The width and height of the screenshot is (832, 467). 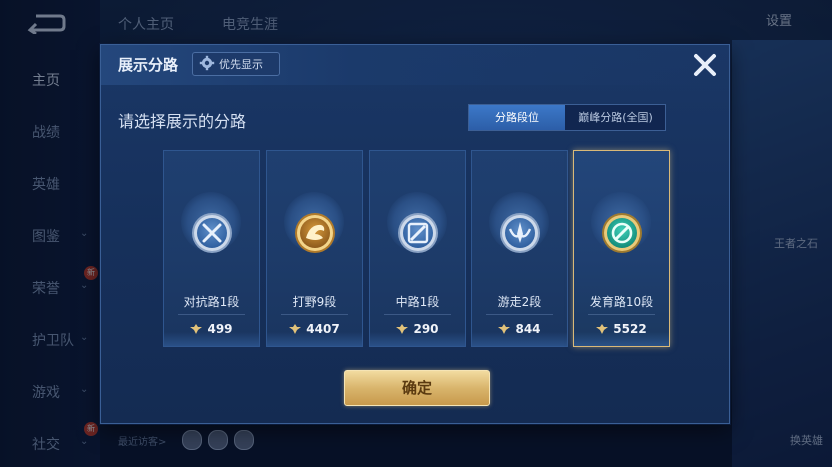 What do you see at coordinates (621, 302) in the screenshot?
I see `lane-rank-label: 发育路10段` at bounding box center [621, 302].